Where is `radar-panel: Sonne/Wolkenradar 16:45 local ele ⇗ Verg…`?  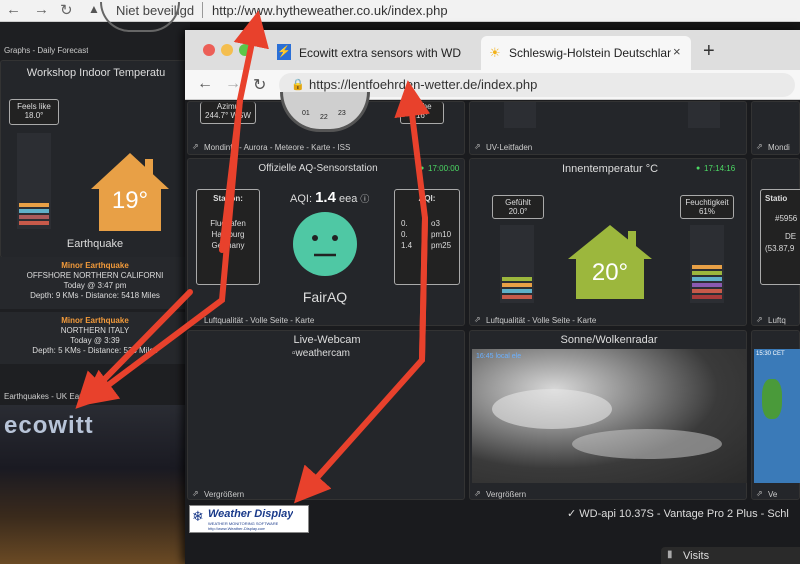 radar-panel: Sonne/Wolkenradar 16:45 local ele ⇗ Verg… is located at coordinates (608, 415).